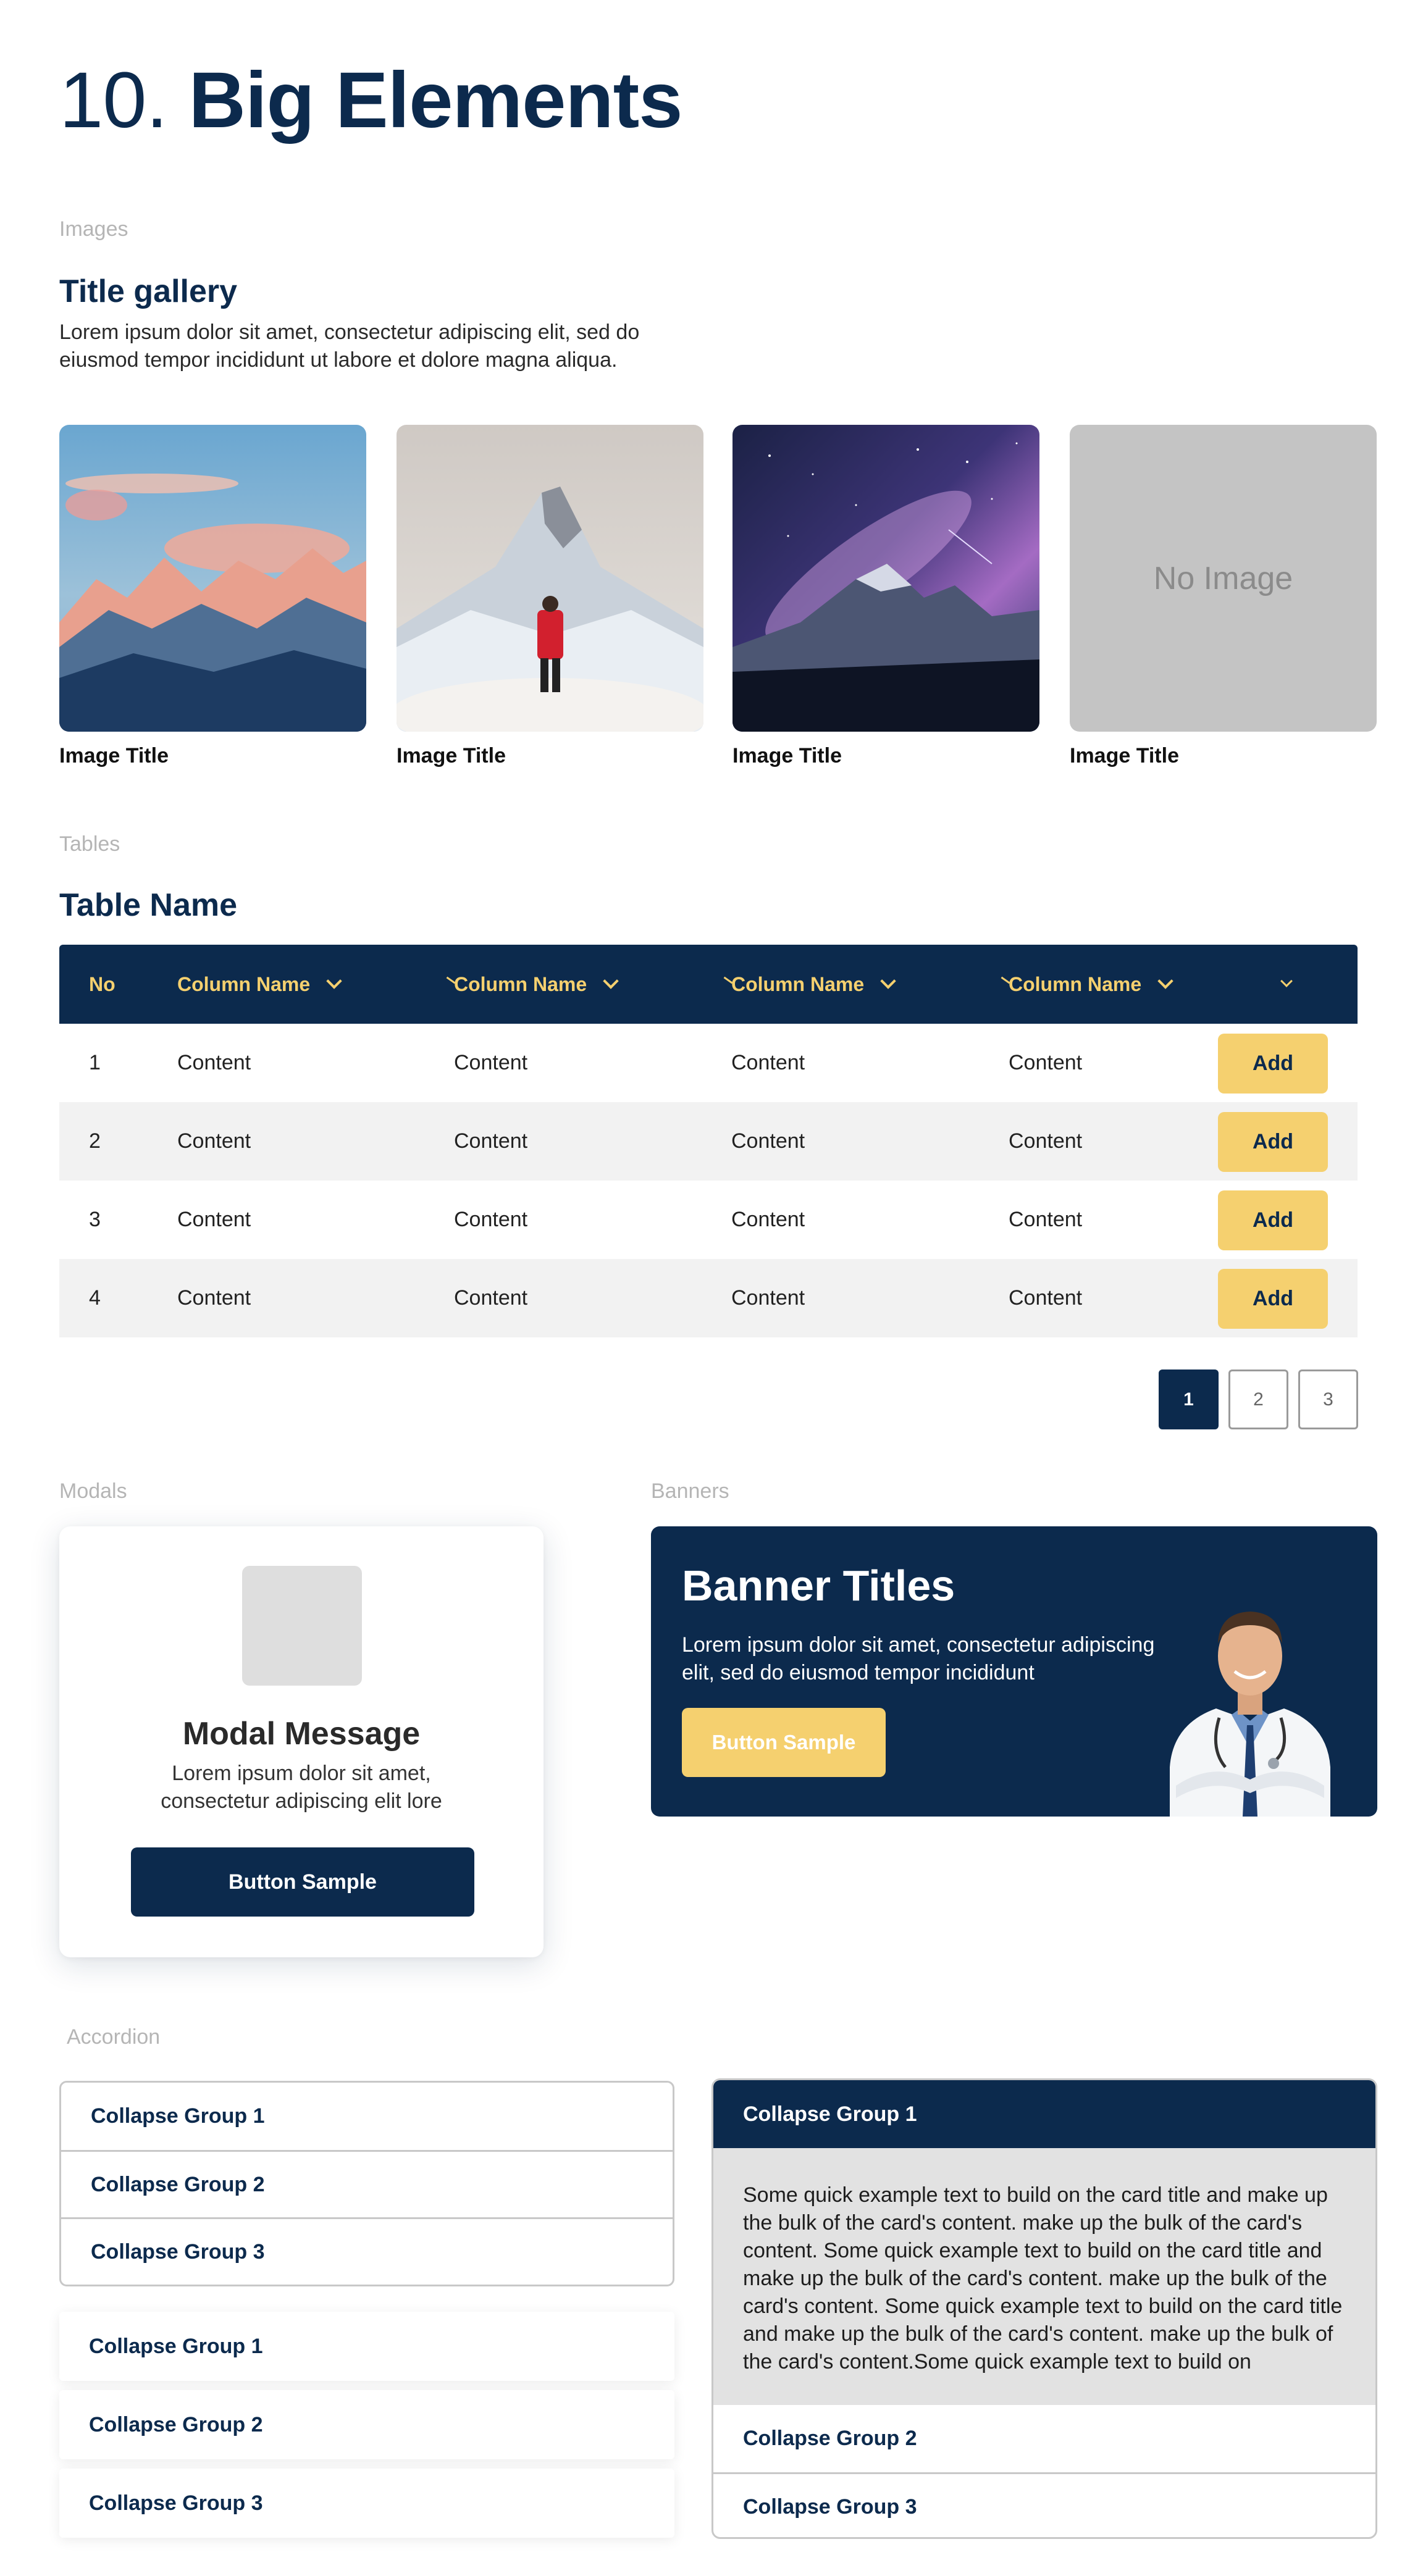 The image size is (1423, 2576). Describe the element at coordinates (301, 1734) in the screenshot. I see `modal-title: Modal Message` at that location.